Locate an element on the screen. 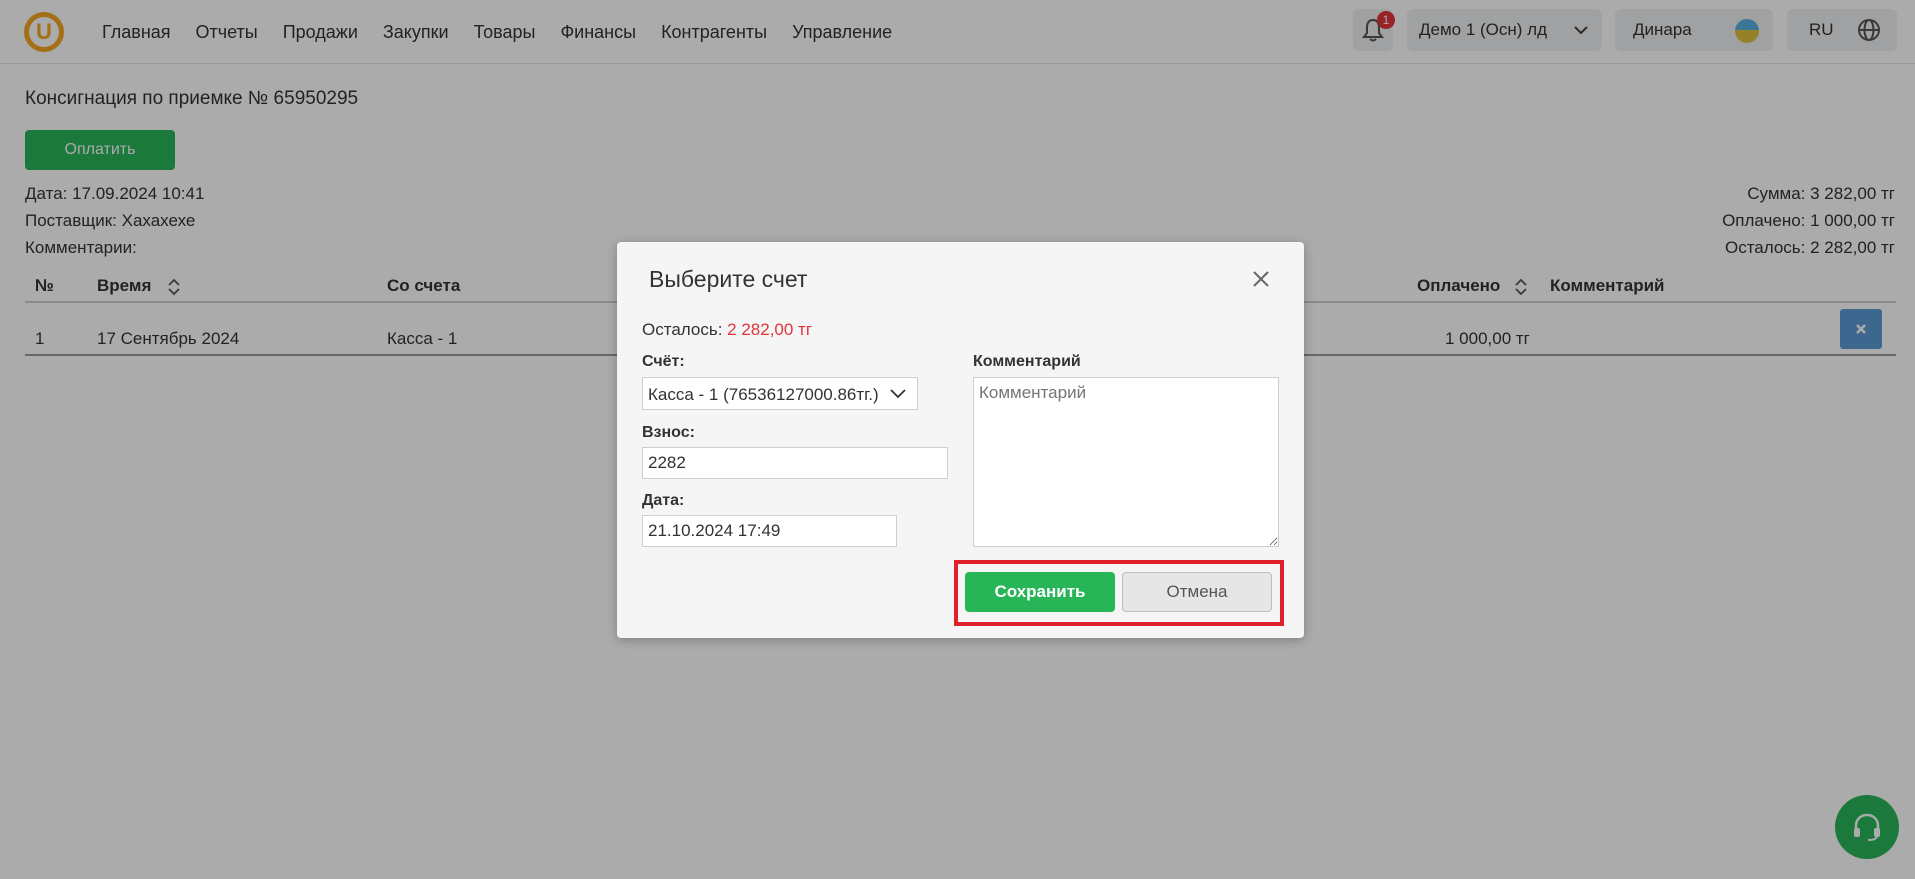  date-input is located at coordinates (769, 531).